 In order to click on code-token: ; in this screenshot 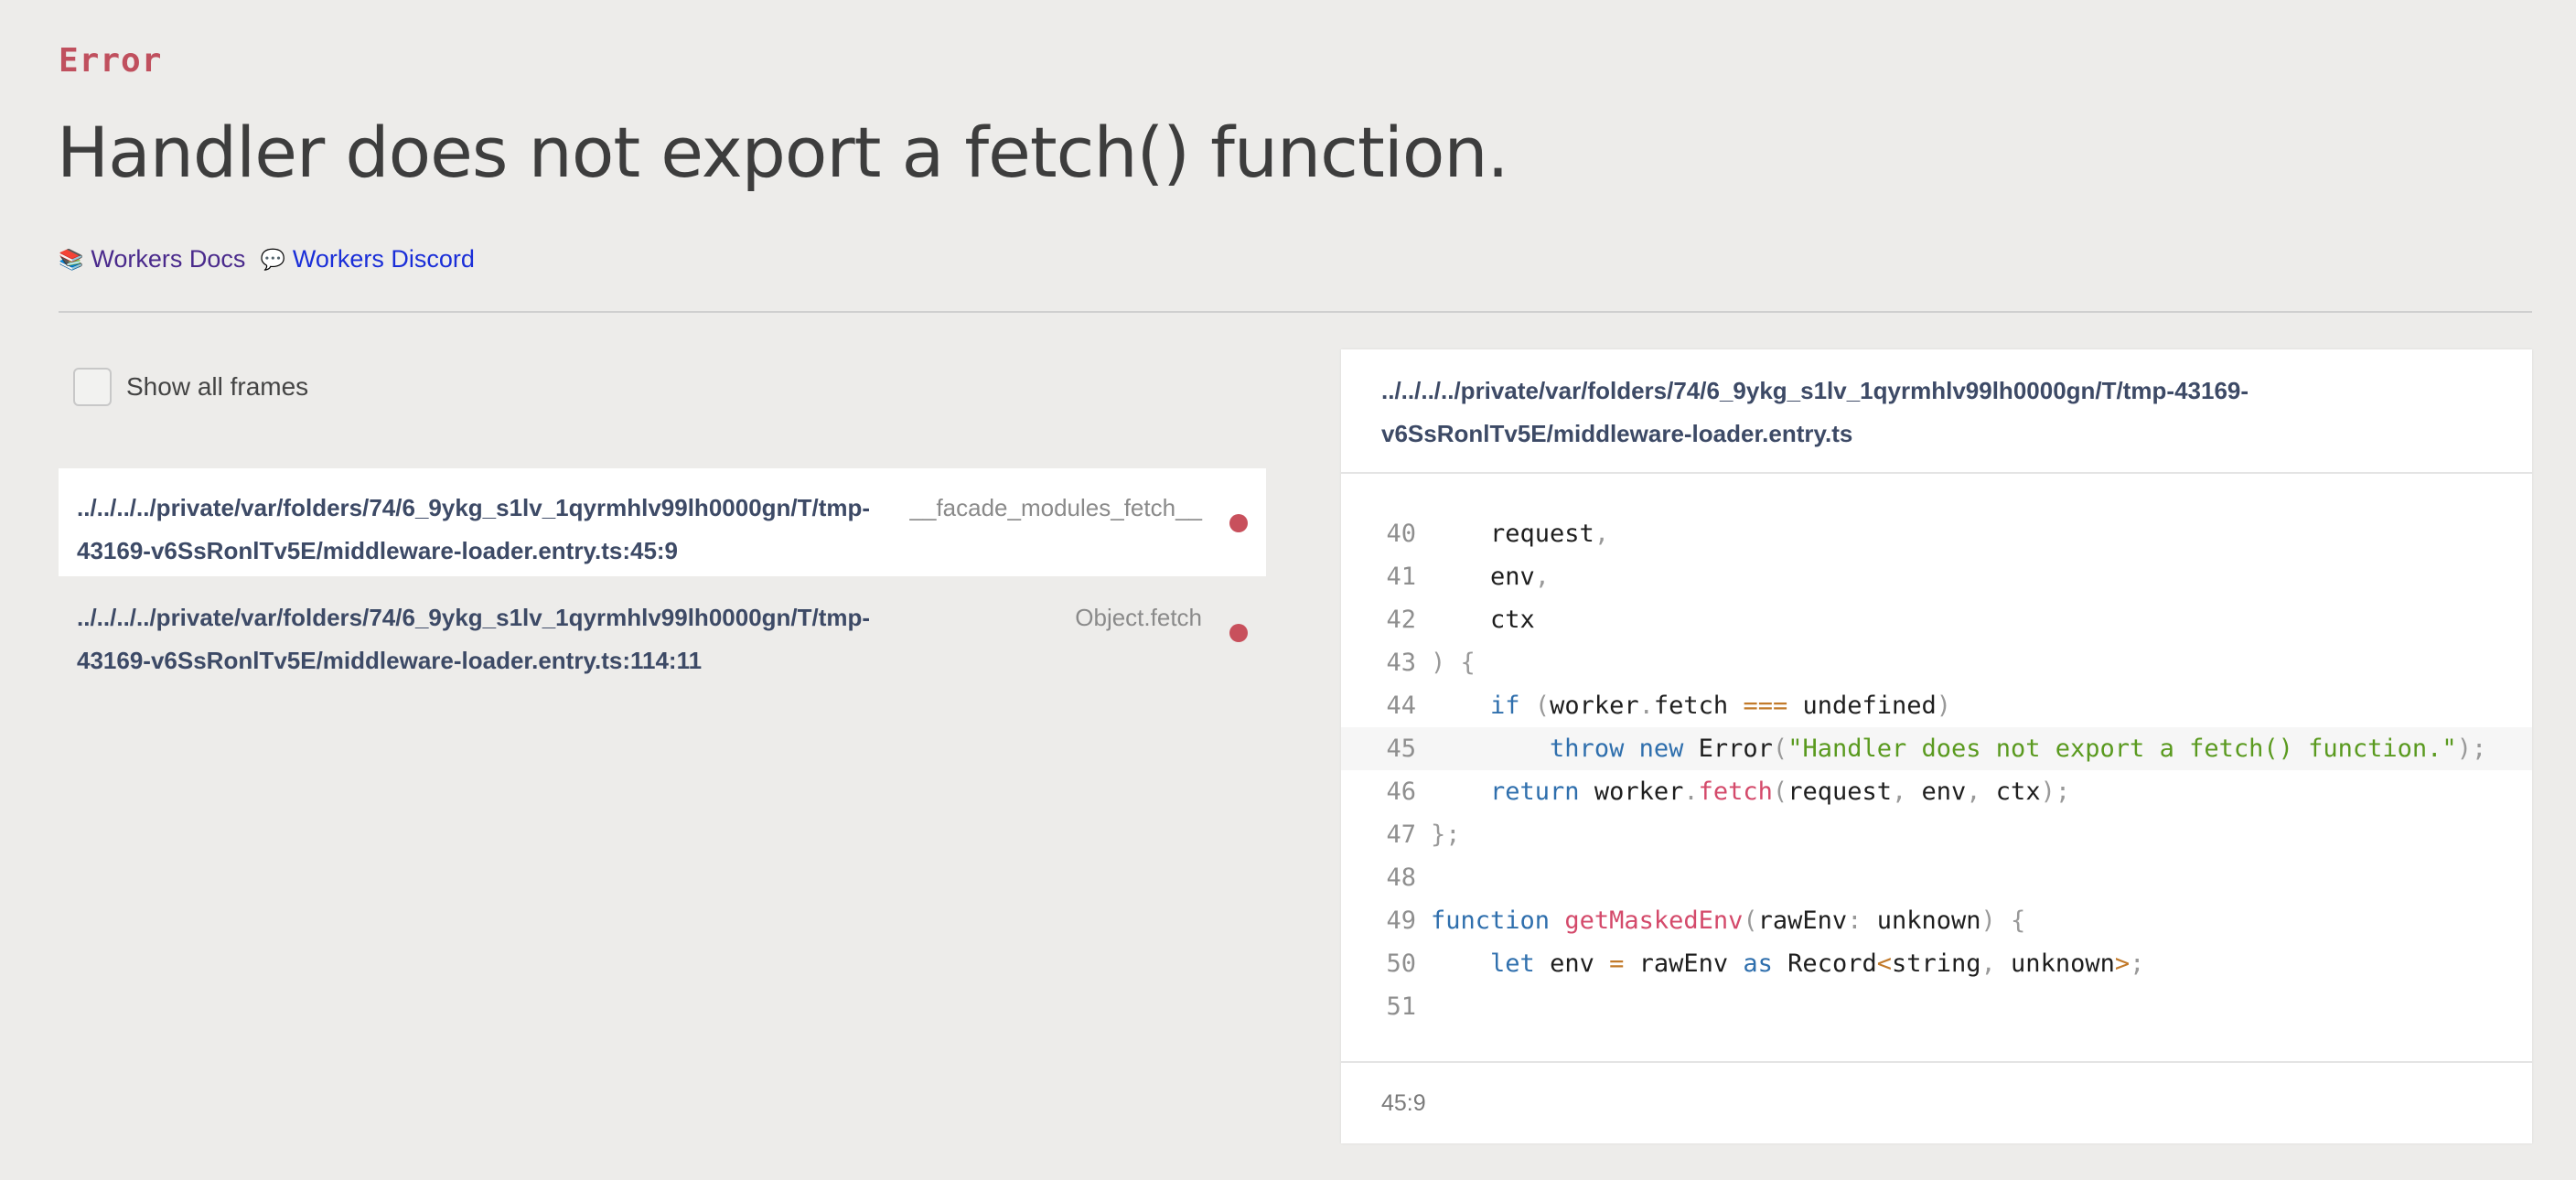, I will do `click(2138, 963)`.